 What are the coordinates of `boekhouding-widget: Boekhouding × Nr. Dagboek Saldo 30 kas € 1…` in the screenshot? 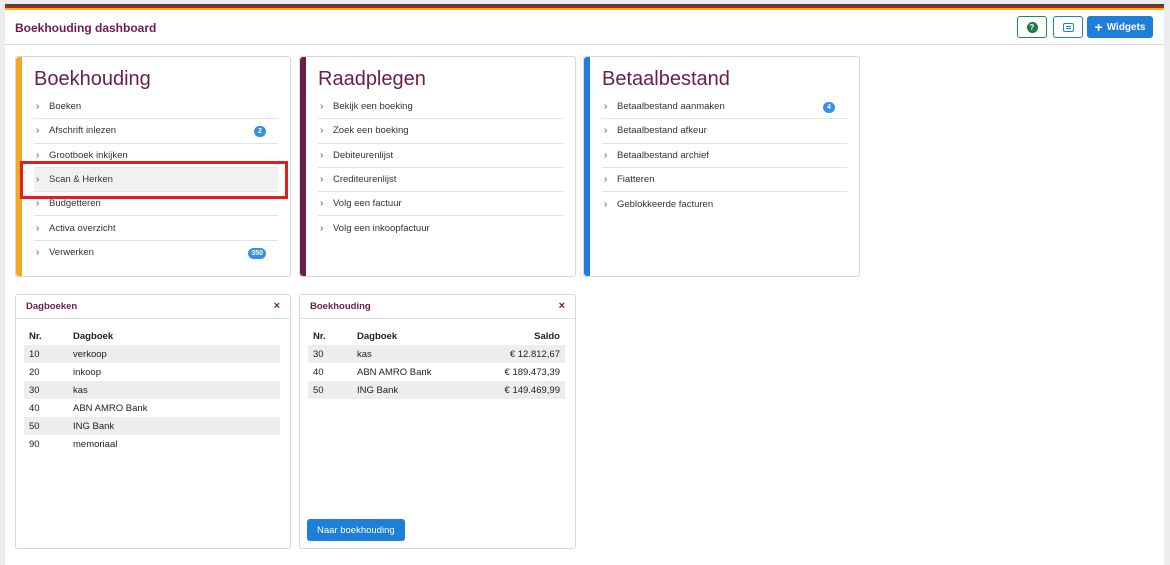 It's located at (437, 421).